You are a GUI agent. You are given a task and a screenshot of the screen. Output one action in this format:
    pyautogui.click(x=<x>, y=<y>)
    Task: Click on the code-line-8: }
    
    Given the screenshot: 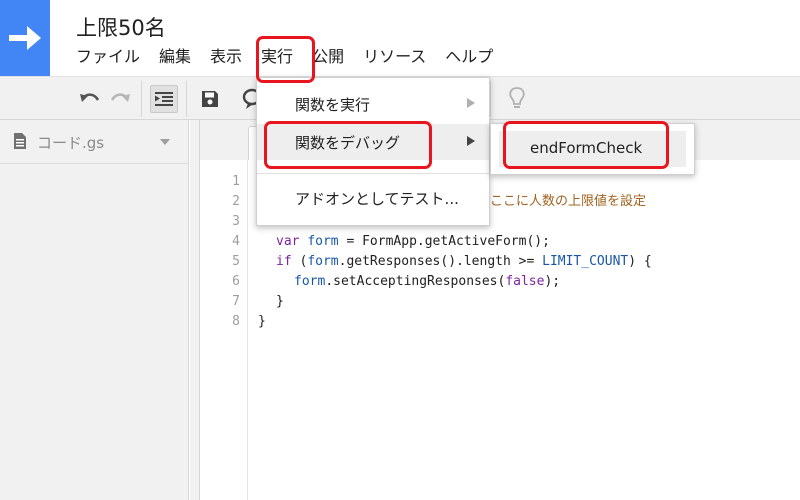 What is the action you would take?
    pyautogui.click(x=262, y=321)
    